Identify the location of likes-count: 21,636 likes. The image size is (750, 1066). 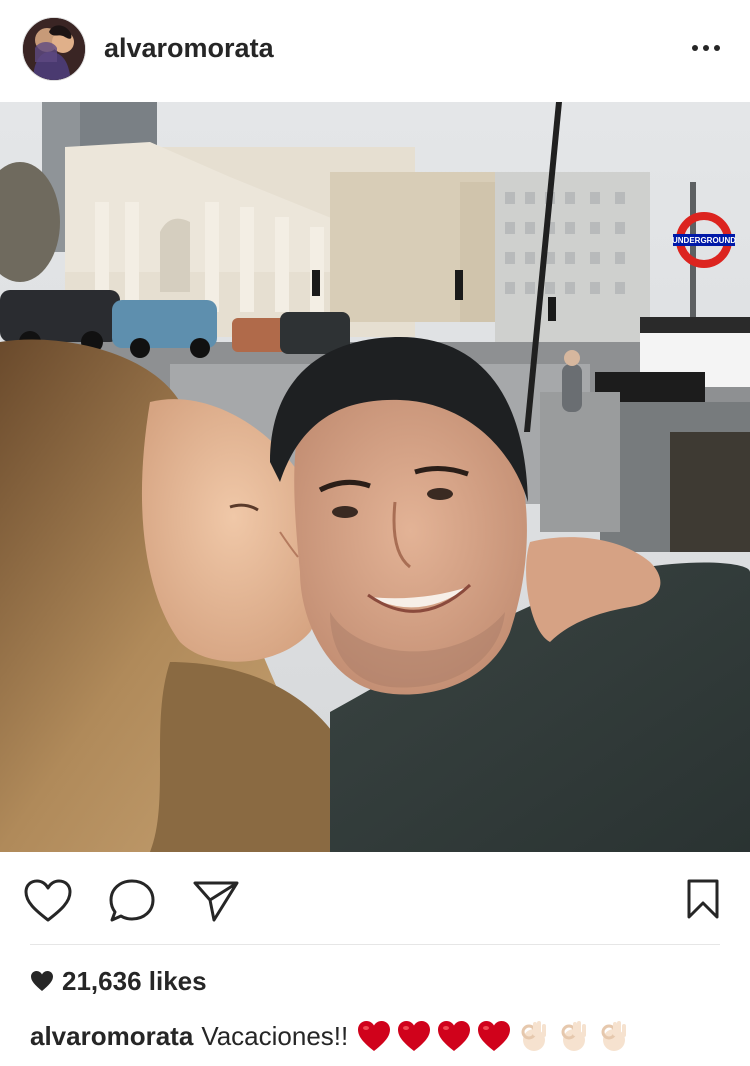
(118, 981).